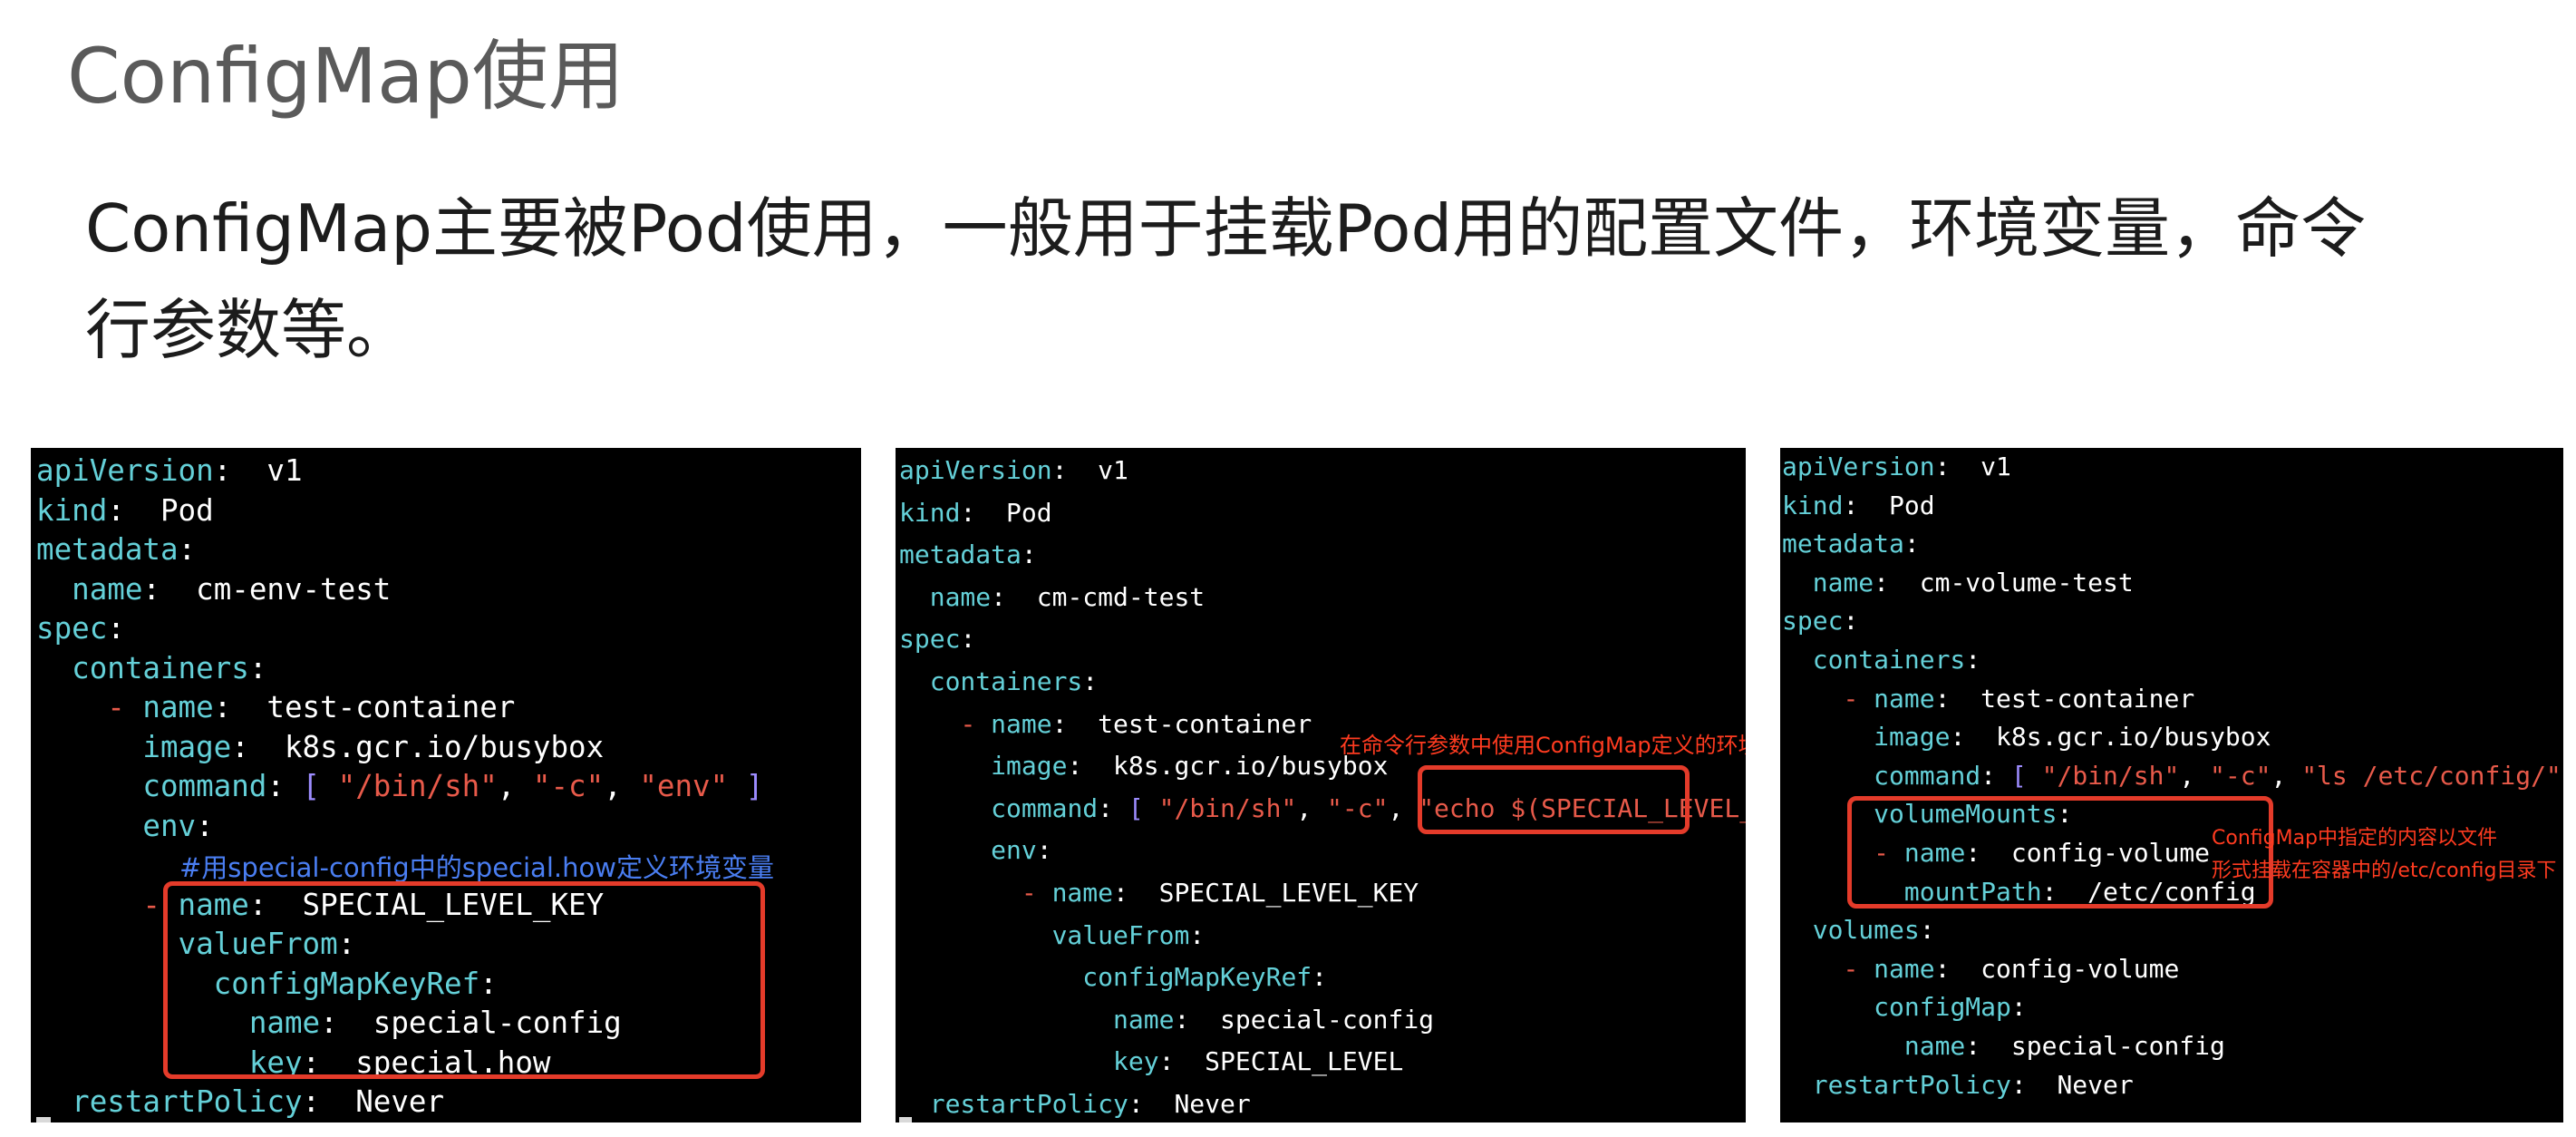 This screenshot has width=2576, height=1137. What do you see at coordinates (346, 76) in the screenshot?
I see `page-title: ConfigMap使用` at bounding box center [346, 76].